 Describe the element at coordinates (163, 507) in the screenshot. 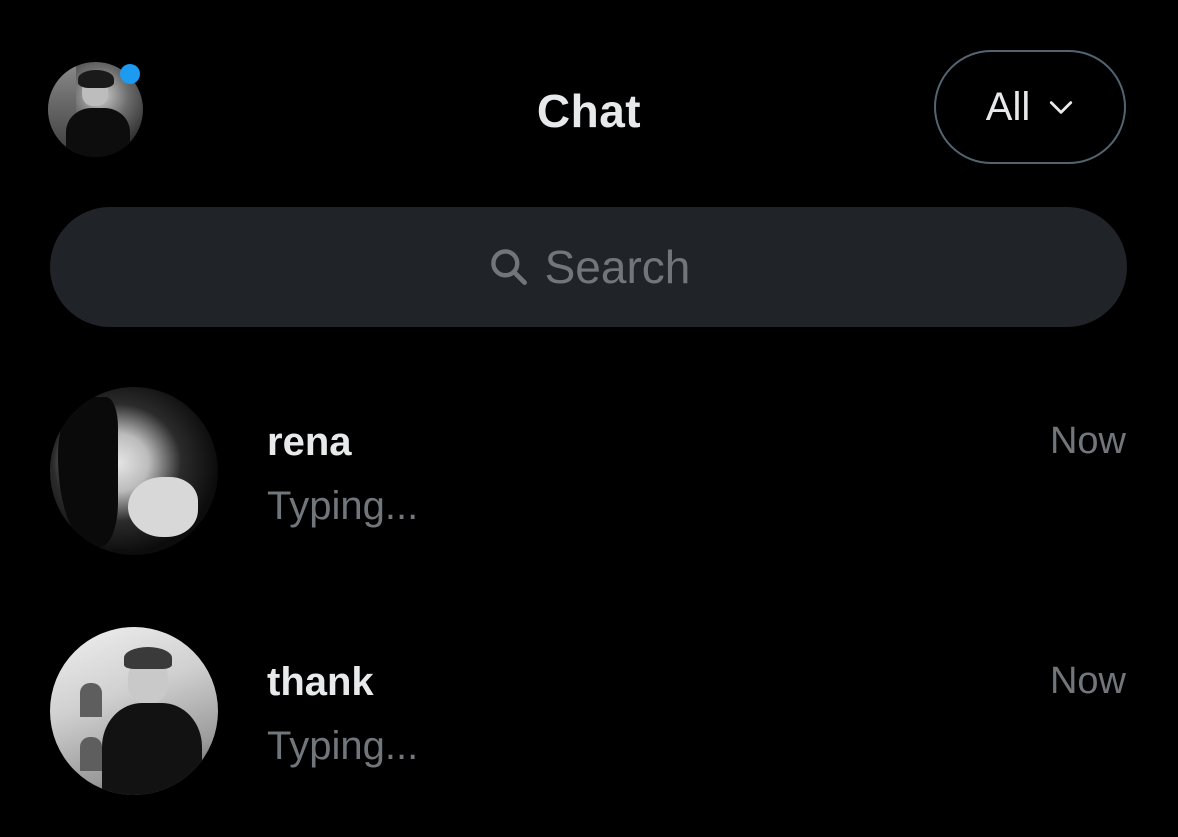

I see `avatar-photo-hand` at that location.